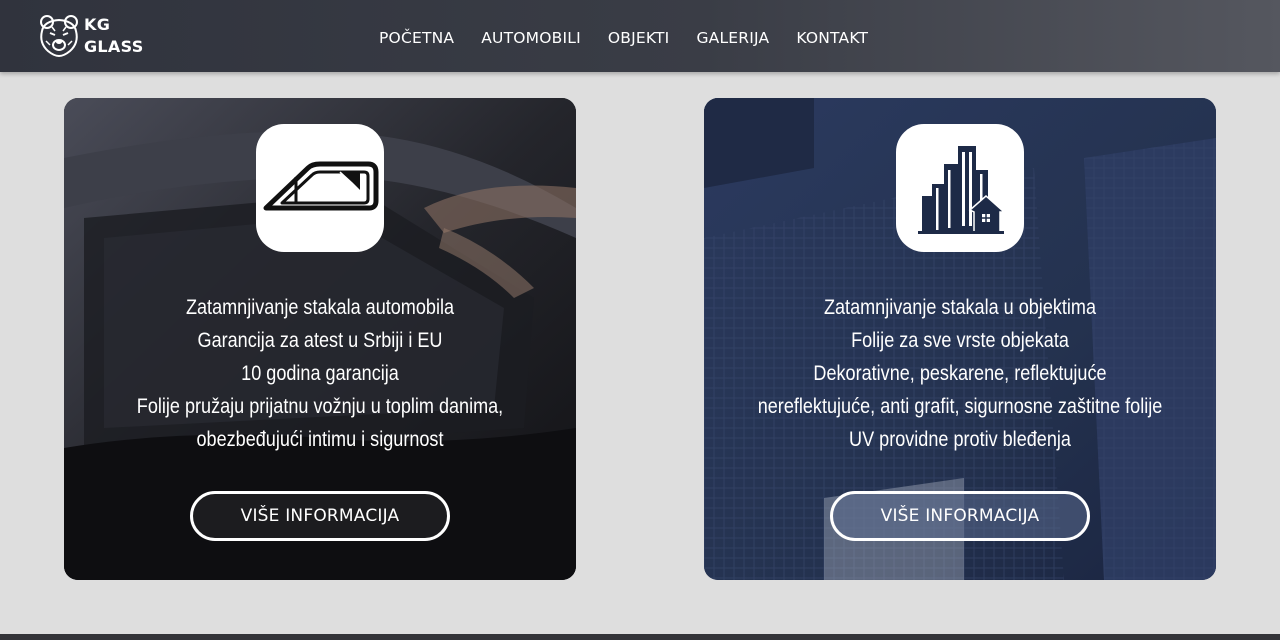  I want to click on more-info-button-buildings: VIŠE INFORMACIJA, so click(960, 516).